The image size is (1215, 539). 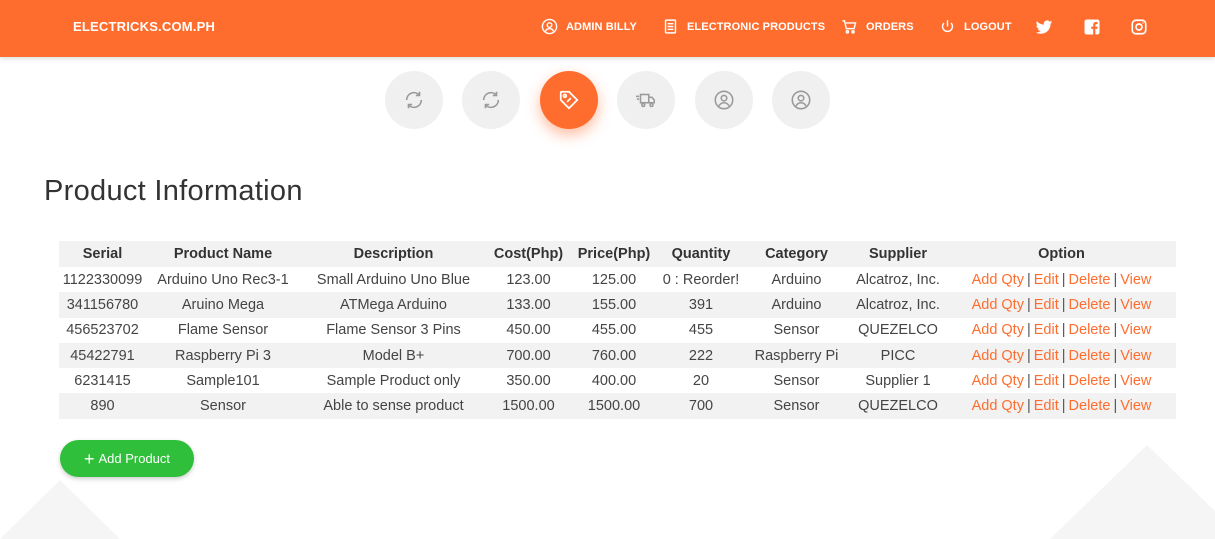 What do you see at coordinates (144, 26) in the screenshot?
I see `brand-logo: ELECTRICKS.COM.PH` at bounding box center [144, 26].